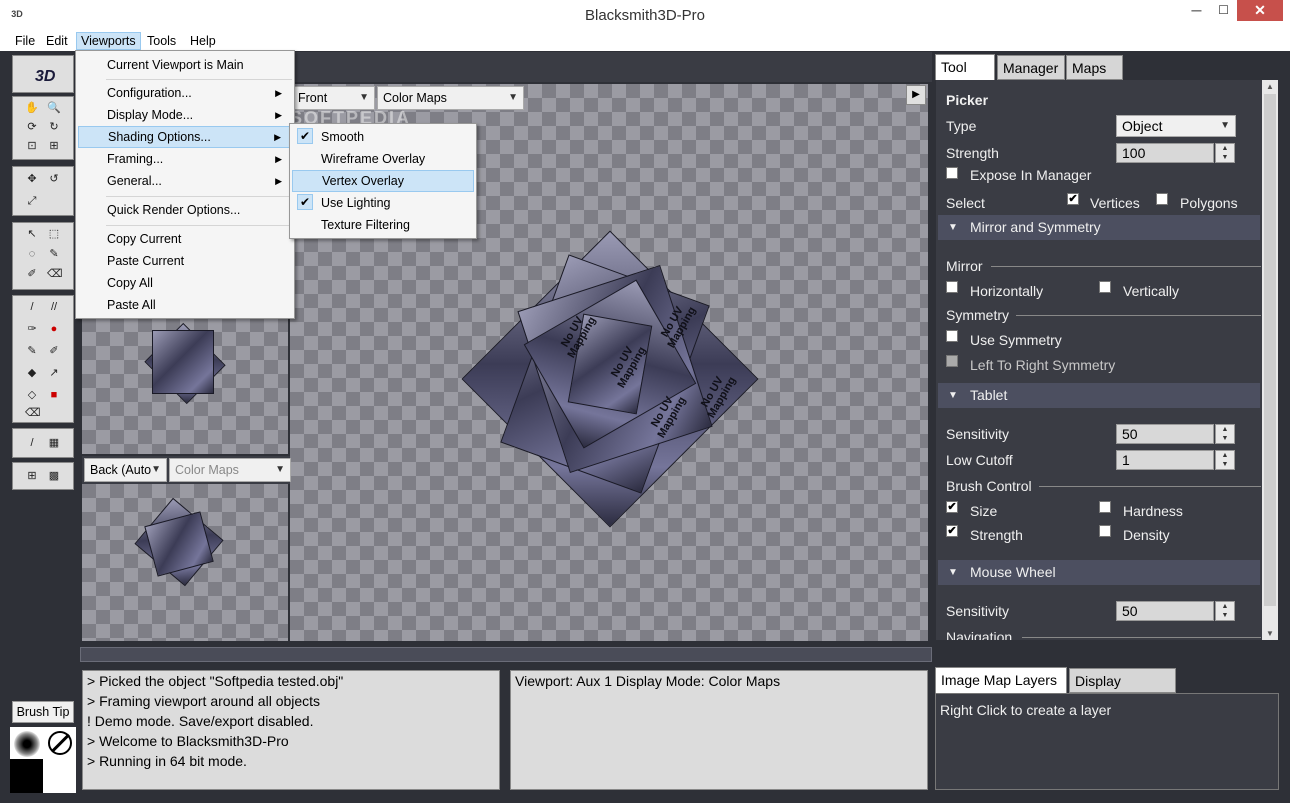 The height and width of the screenshot is (803, 1290). I want to click on vertically-checkbox, so click(1105, 287).